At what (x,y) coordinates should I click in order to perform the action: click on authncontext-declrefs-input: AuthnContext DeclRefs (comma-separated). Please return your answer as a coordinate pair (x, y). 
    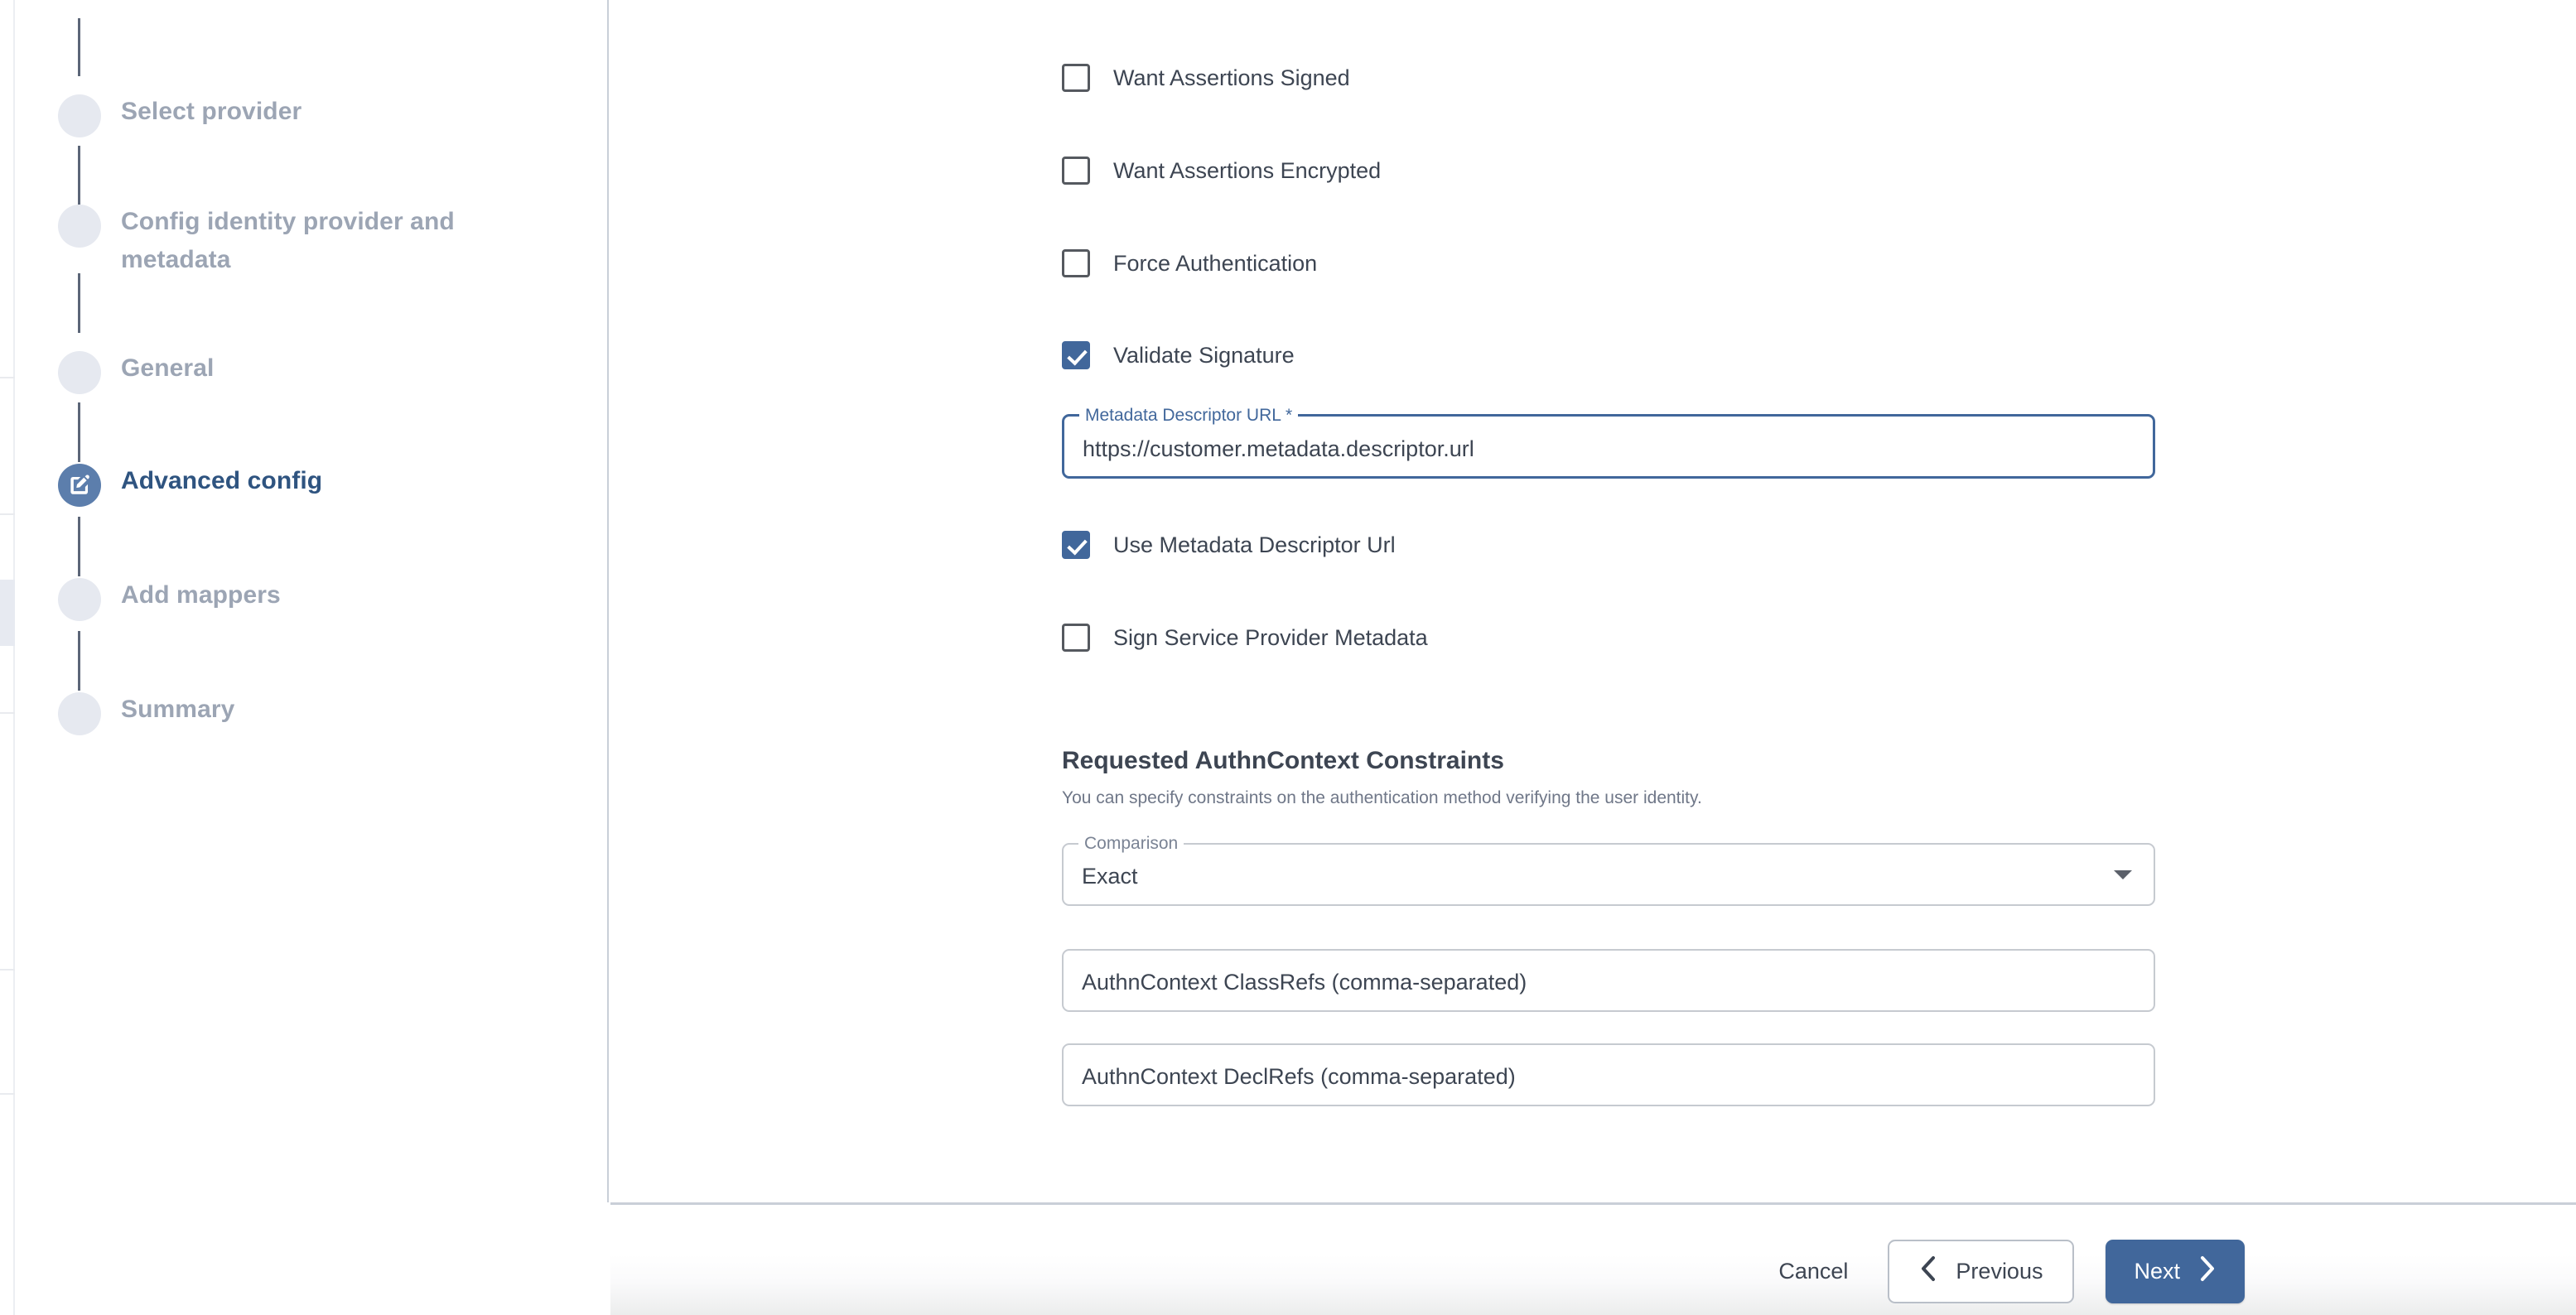
    Looking at the image, I should click on (1608, 1074).